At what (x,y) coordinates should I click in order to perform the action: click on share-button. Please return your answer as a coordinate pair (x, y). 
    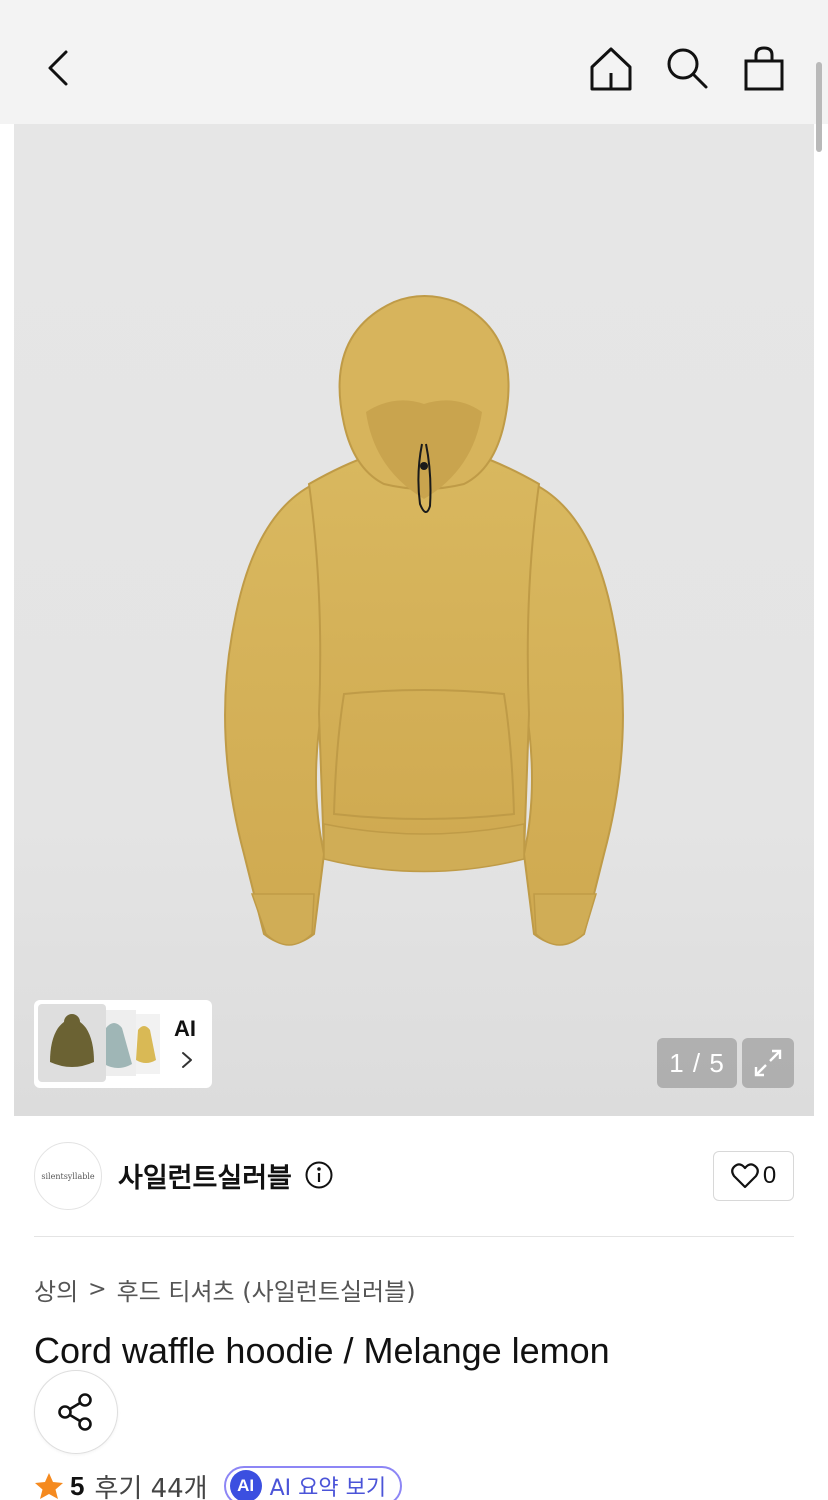
    Looking at the image, I should click on (76, 1412).